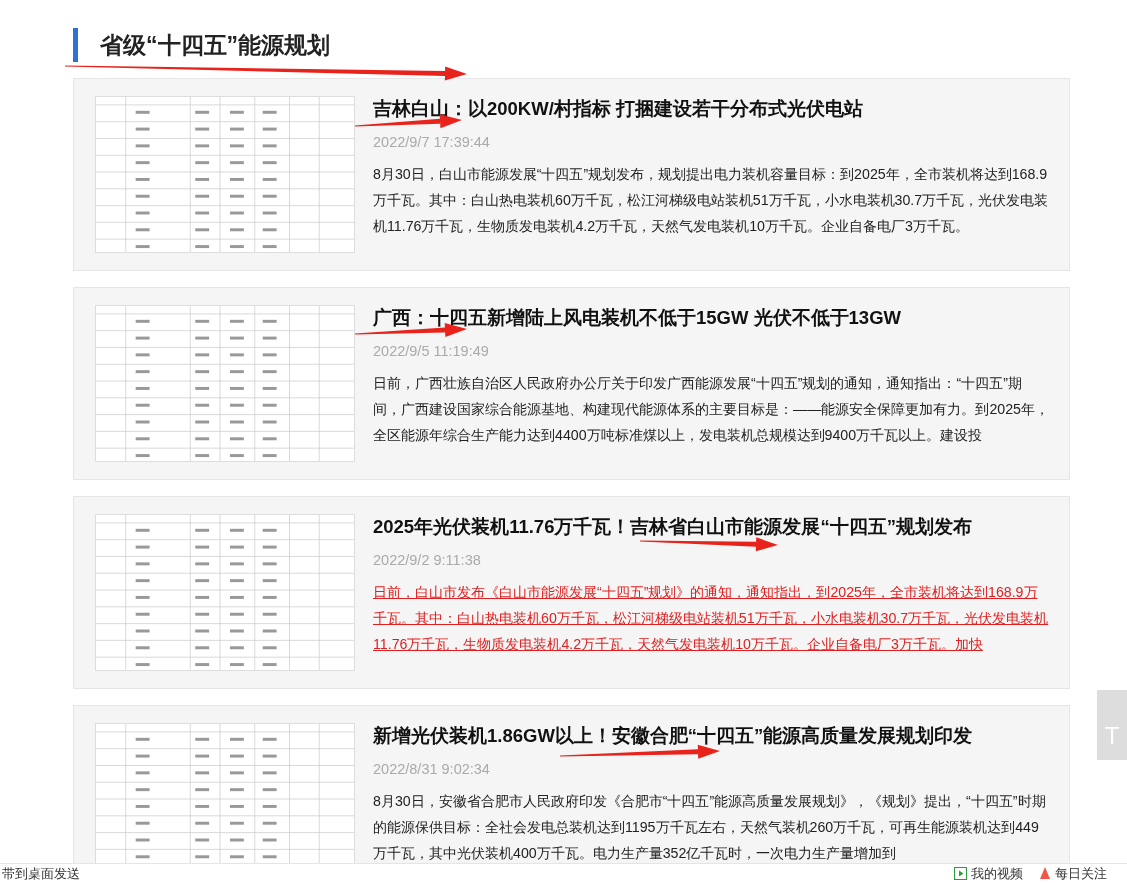 The width and height of the screenshot is (1127, 883). What do you see at coordinates (41, 873) in the screenshot?
I see `bottom-bar-text: 带到桌面发送` at bounding box center [41, 873].